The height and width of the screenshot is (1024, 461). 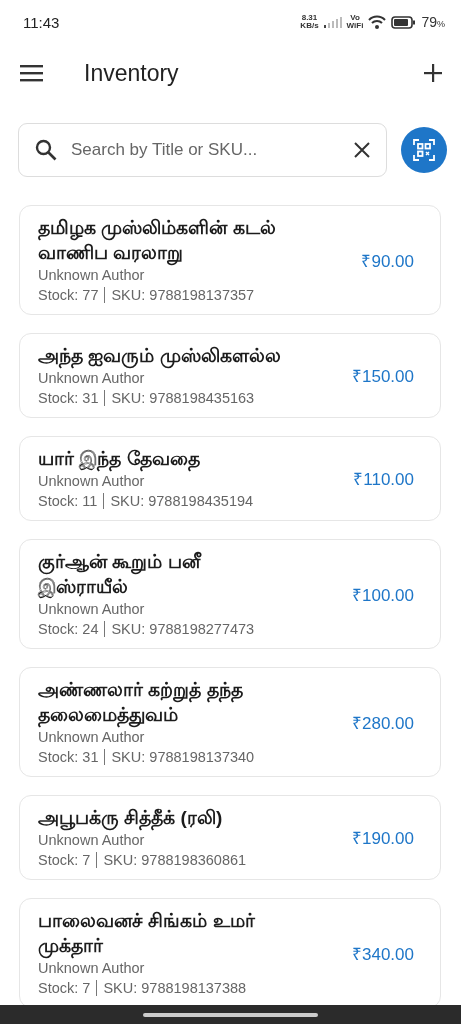 What do you see at coordinates (332, 22) in the screenshot?
I see `signal-icon` at bounding box center [332, 22].